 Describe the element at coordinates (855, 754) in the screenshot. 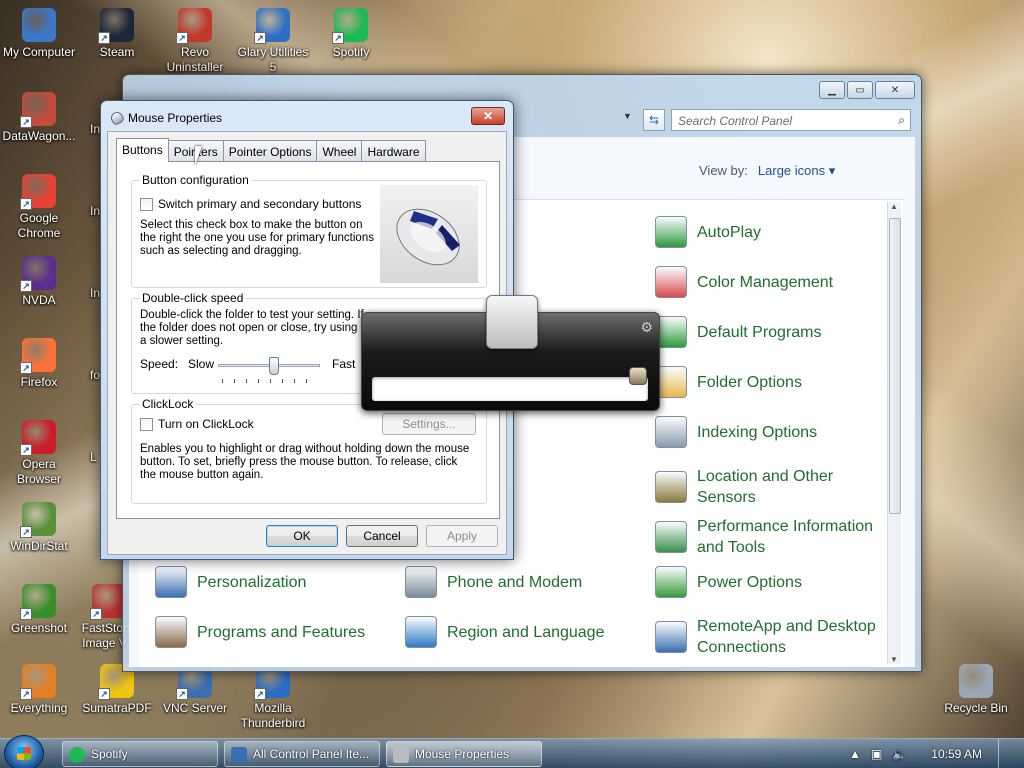

I see `show-hidden-icons-icon: ▲` at that location.